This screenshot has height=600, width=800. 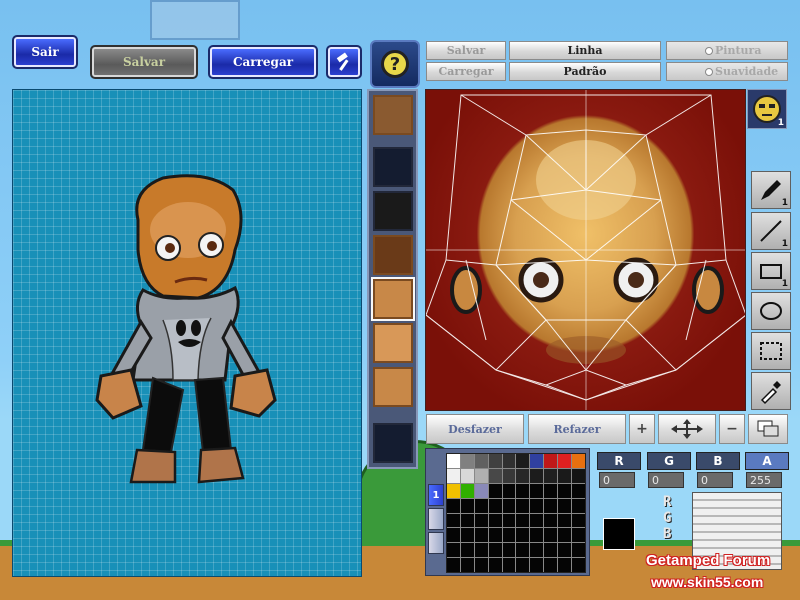 What do you see at coordinates (617, 480) in the screenshot?
I see `r-value: 0` at bounding box center [617, 480].